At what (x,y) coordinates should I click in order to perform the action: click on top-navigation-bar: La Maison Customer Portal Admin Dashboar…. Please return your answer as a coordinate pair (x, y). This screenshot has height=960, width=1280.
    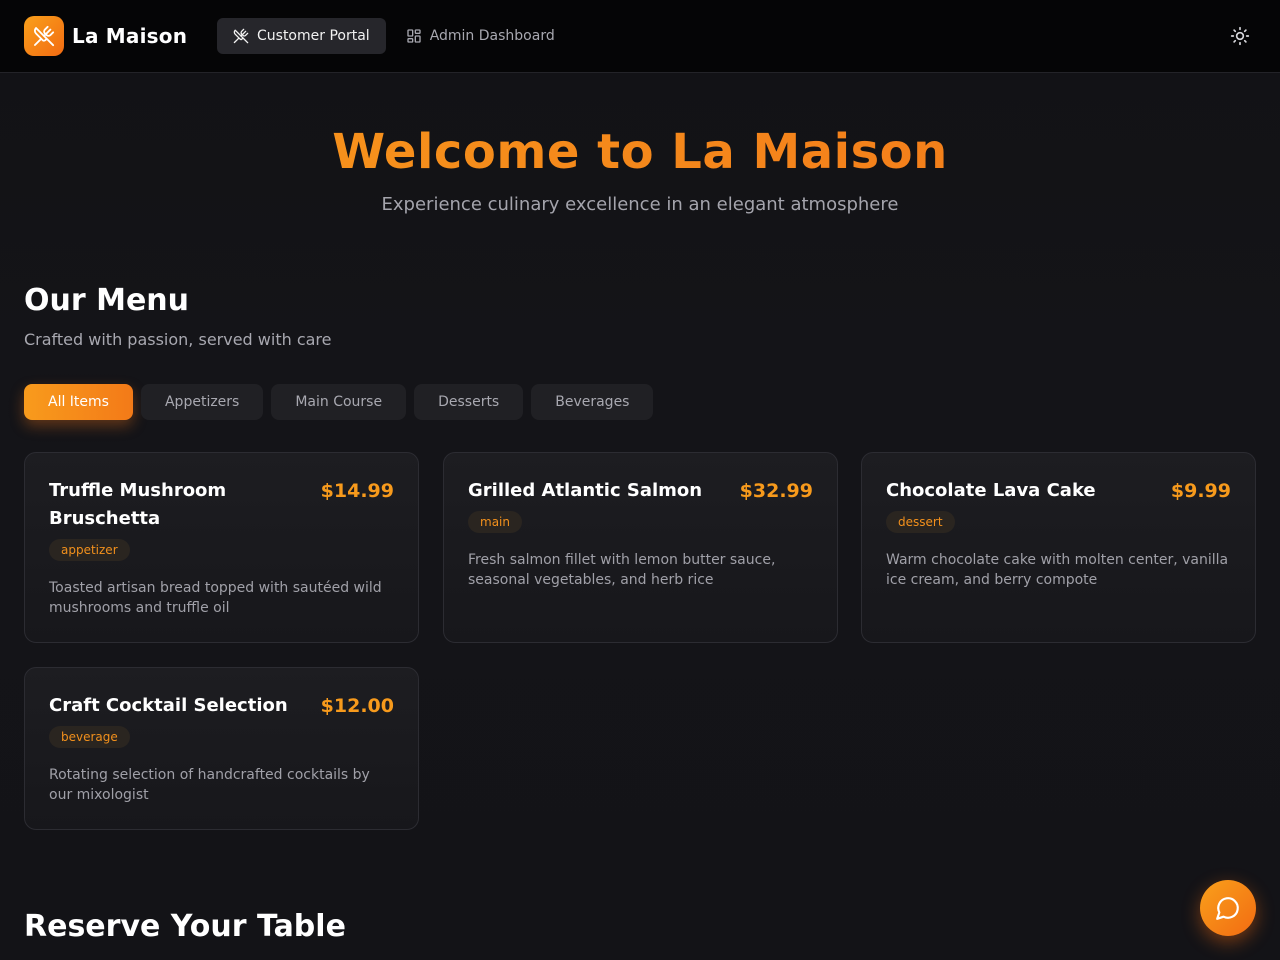
    Looking at the image, I should click on (640, 36).